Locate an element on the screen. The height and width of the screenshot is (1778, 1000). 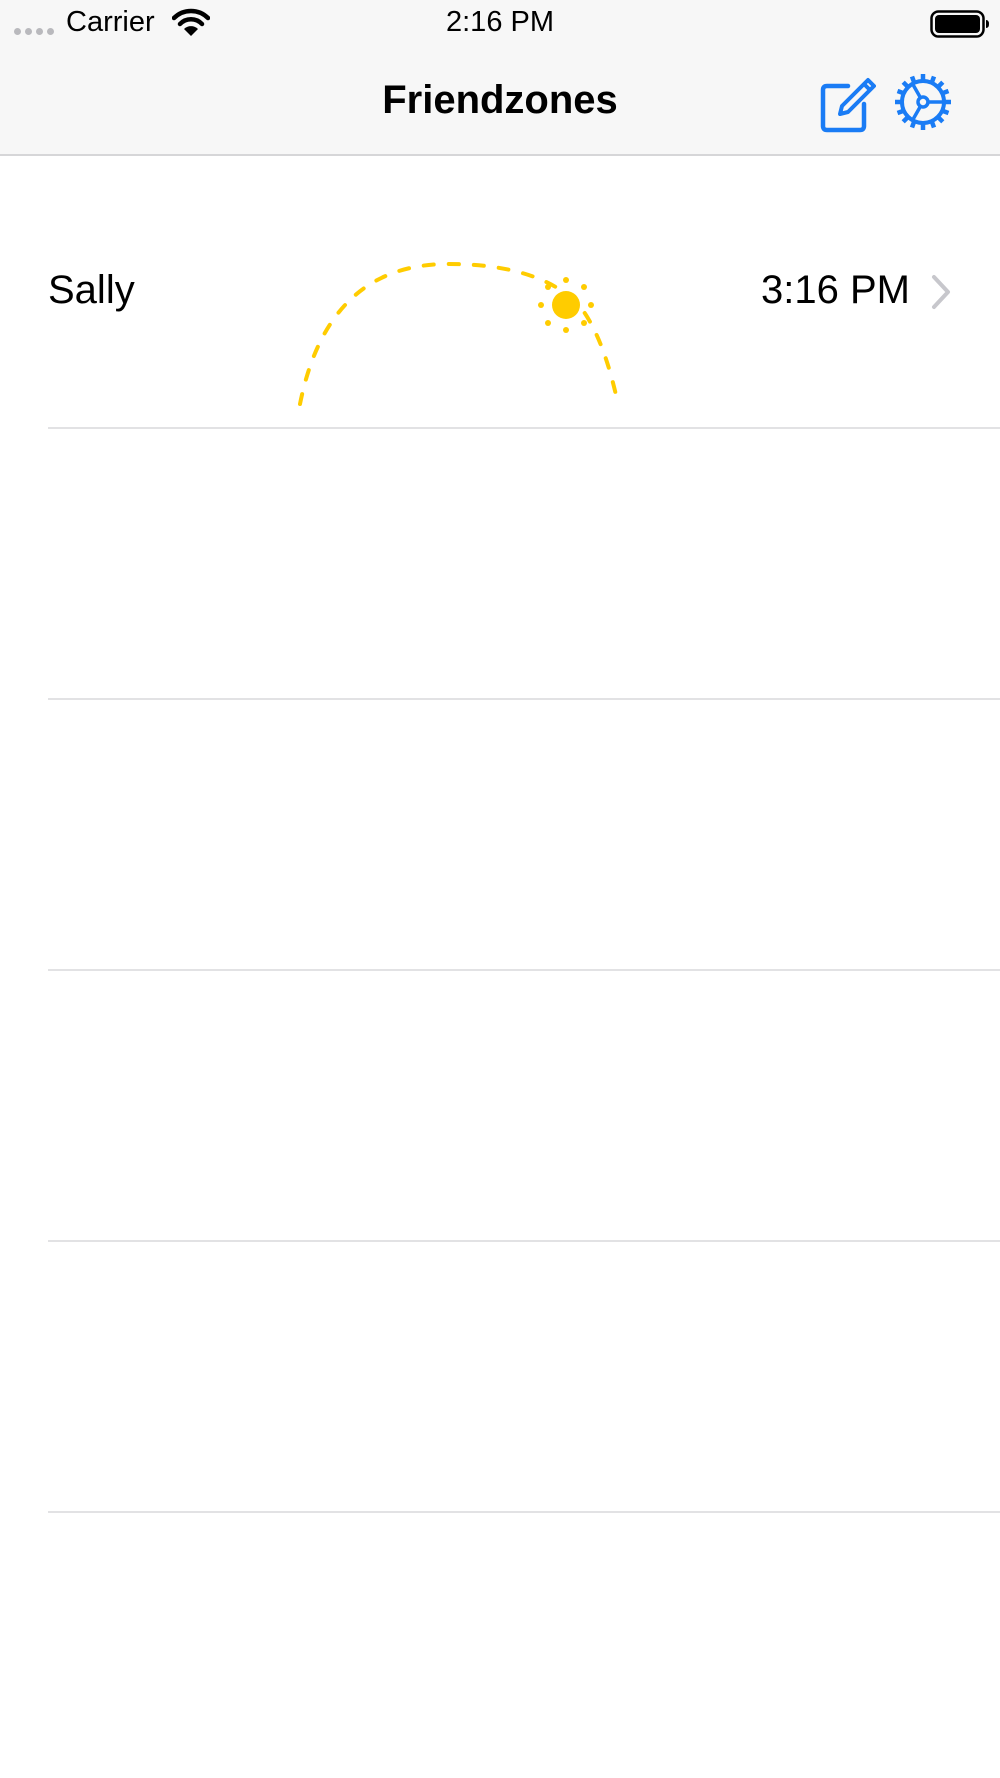
navigation-bar: Carrier 2:16 PM Friendzones is located at coordinates (500, 78).